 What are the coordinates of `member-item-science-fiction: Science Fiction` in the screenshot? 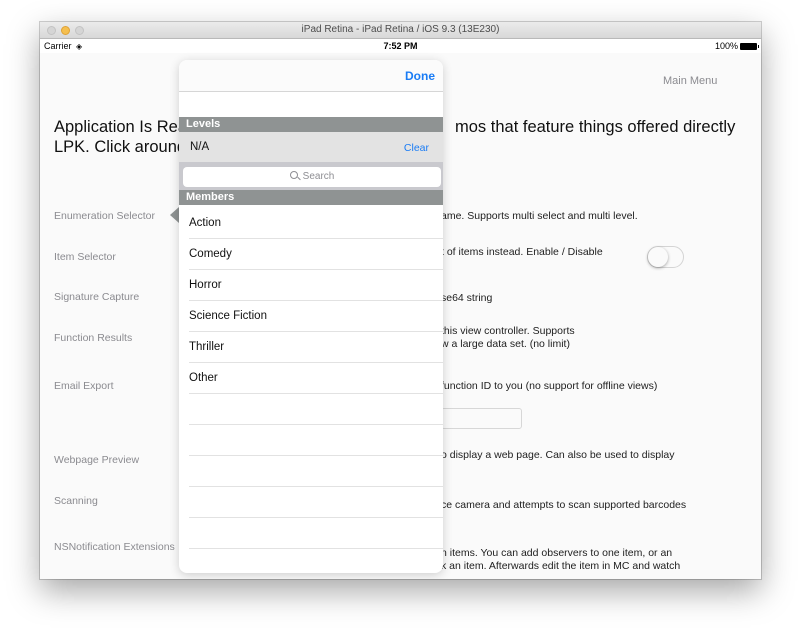 It's located at (316, 316).